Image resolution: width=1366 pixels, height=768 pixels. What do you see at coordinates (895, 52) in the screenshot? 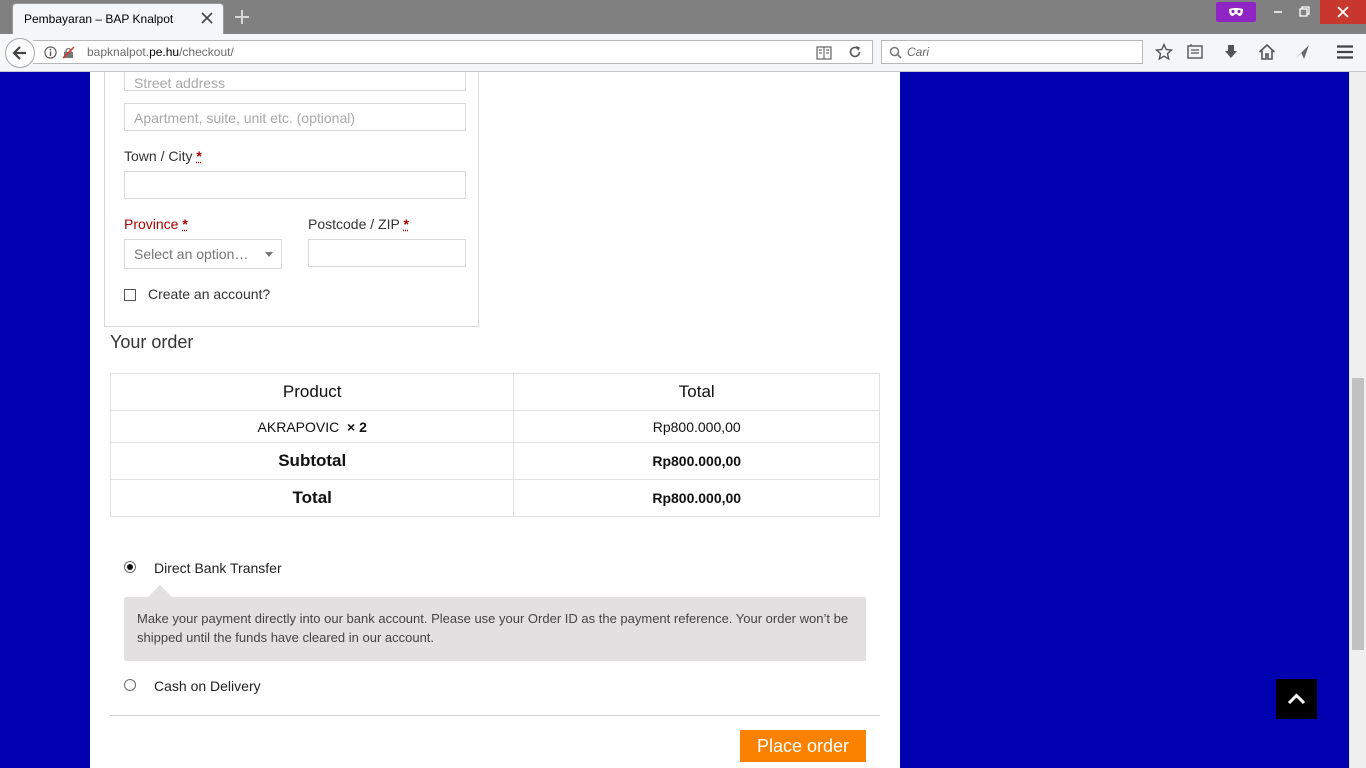
I see `search-icon` at bounding box center [895, 52].